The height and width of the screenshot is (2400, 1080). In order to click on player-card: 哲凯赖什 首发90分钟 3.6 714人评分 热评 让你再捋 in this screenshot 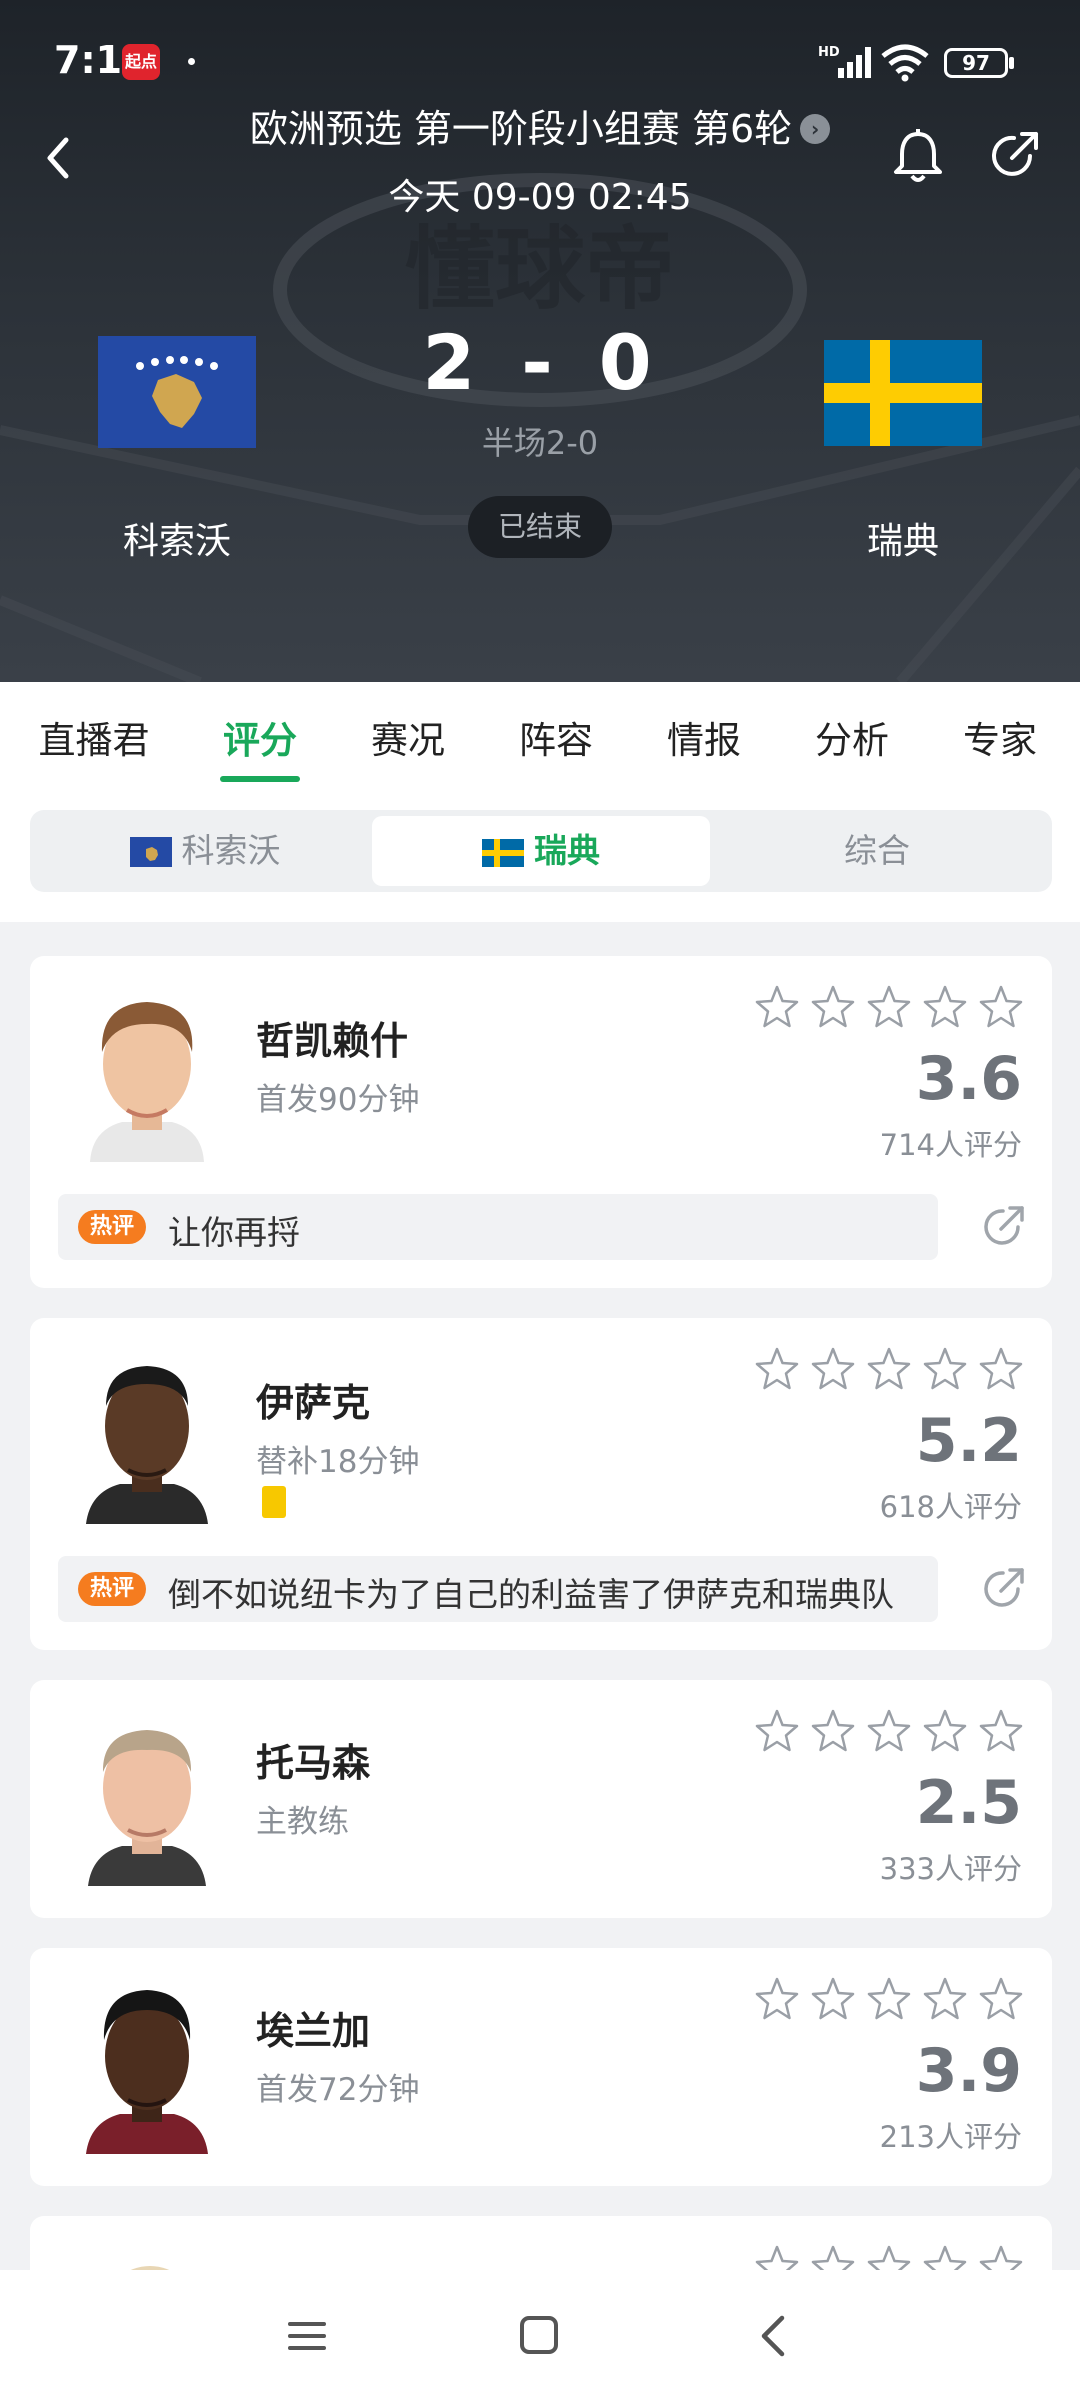, I will do `click(541, 1122)`.